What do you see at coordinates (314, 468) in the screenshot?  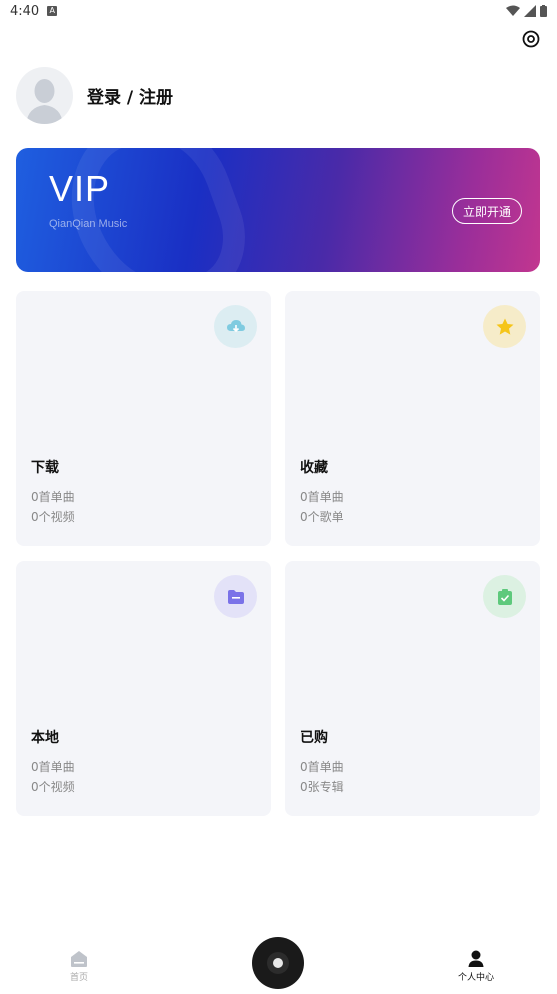 I see `card-title: 收藏` at bounding box center [314, 468].